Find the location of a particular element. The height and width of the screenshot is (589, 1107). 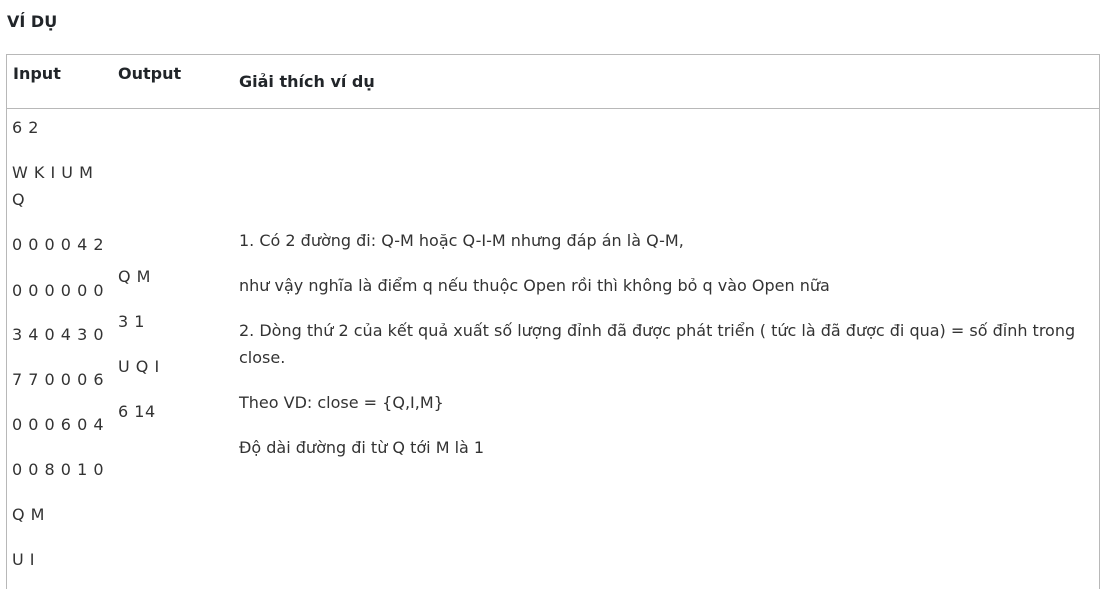

input-line: 0 0 0 0 4 2 is located at coordinates (58, 244).